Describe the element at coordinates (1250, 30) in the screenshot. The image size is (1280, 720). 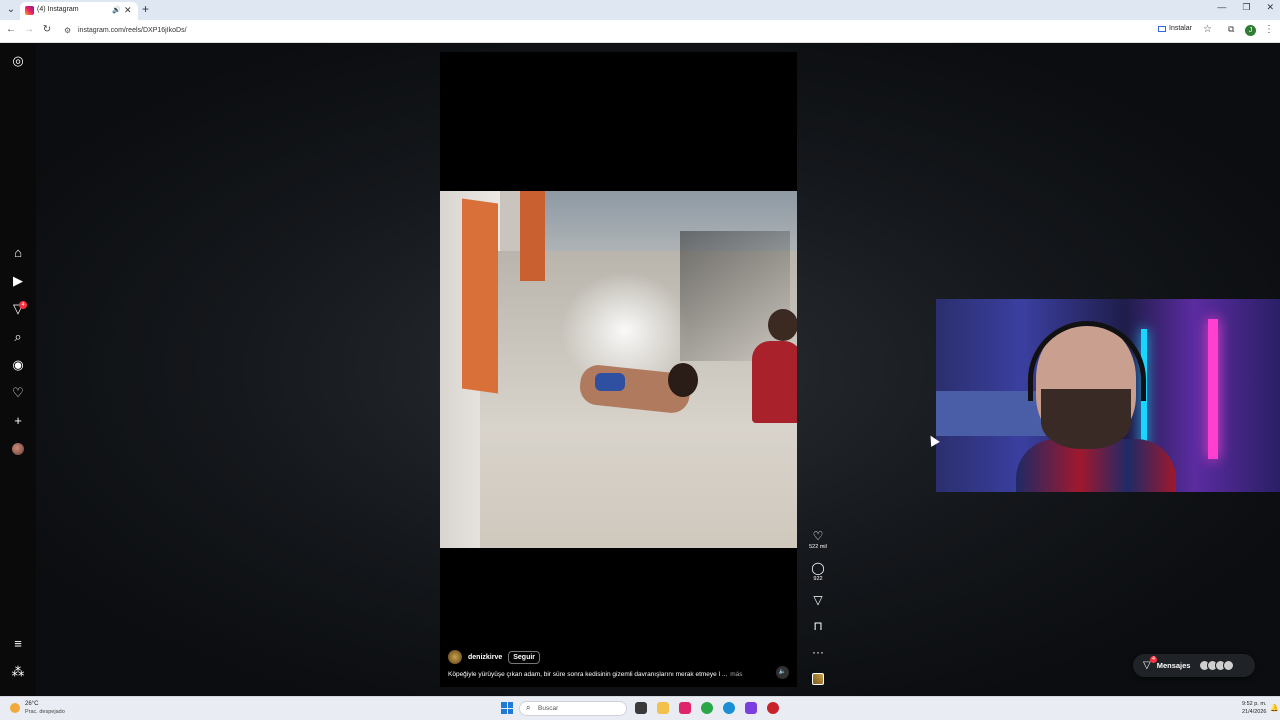
I see `browser-profile-avatar: J` at that location.